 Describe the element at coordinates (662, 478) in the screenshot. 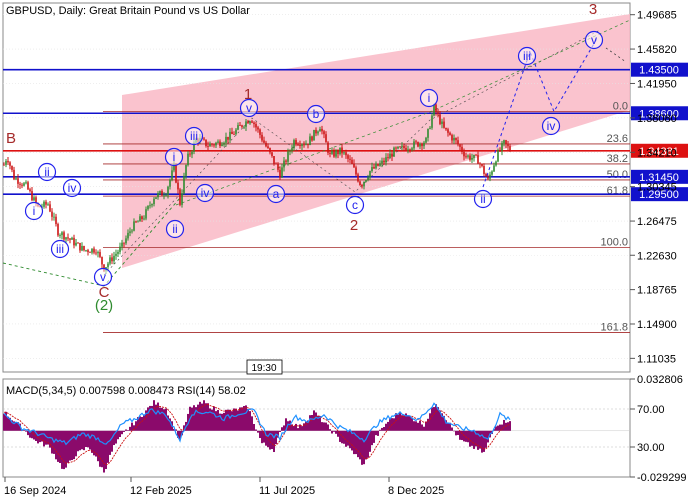

I see `indicator-tick-label: -0.029299` at that location.